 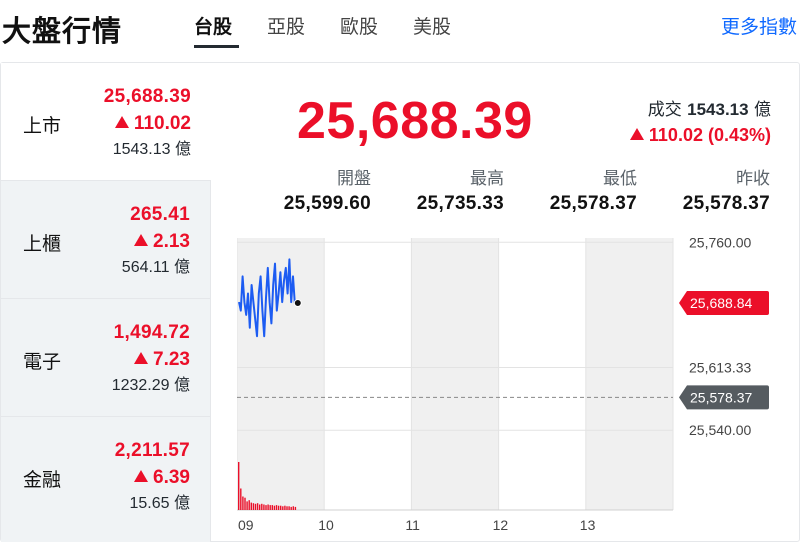 I want to click on index-value: 1,494.72, so click(x=151, y=332).